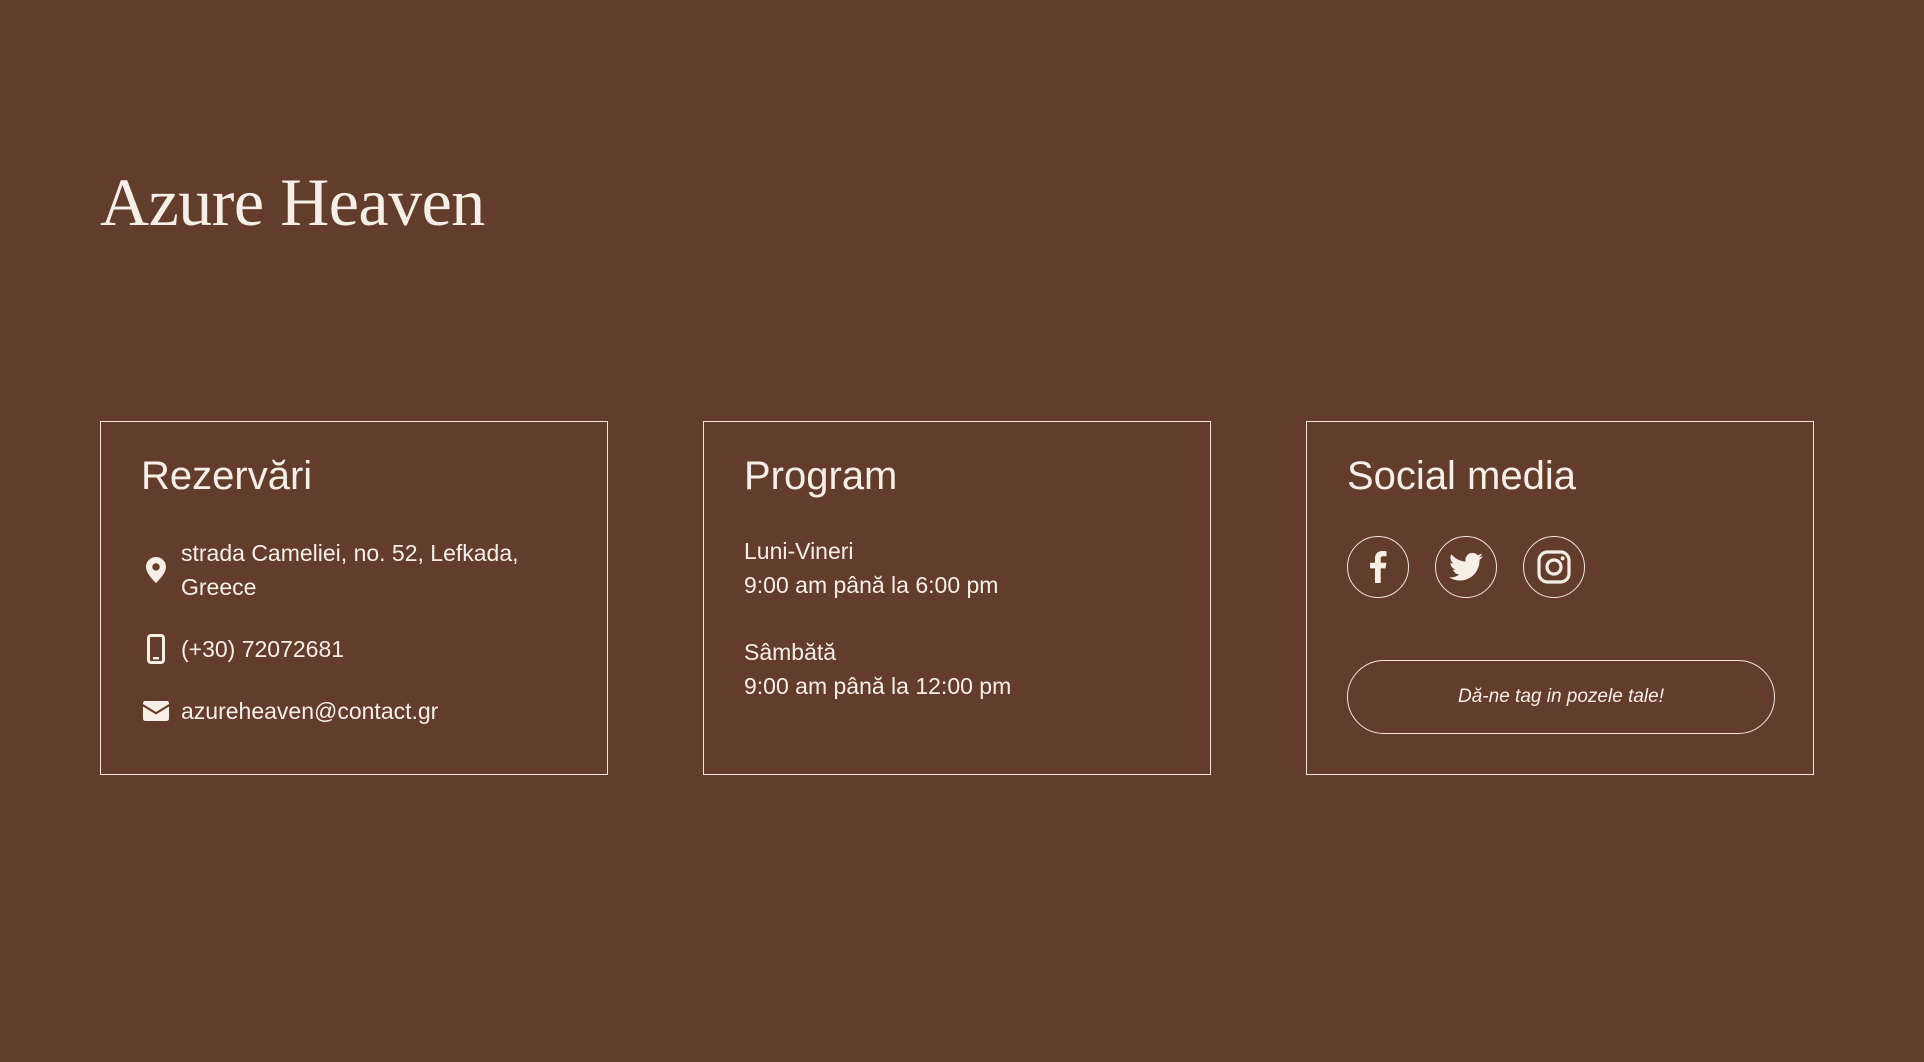 The image size is (1924, 1062). What do you see at coordinates (309, 711) in the screenshot?
I see `email-address: azureheaven@contact.gr` at bounding box center [309, 711].